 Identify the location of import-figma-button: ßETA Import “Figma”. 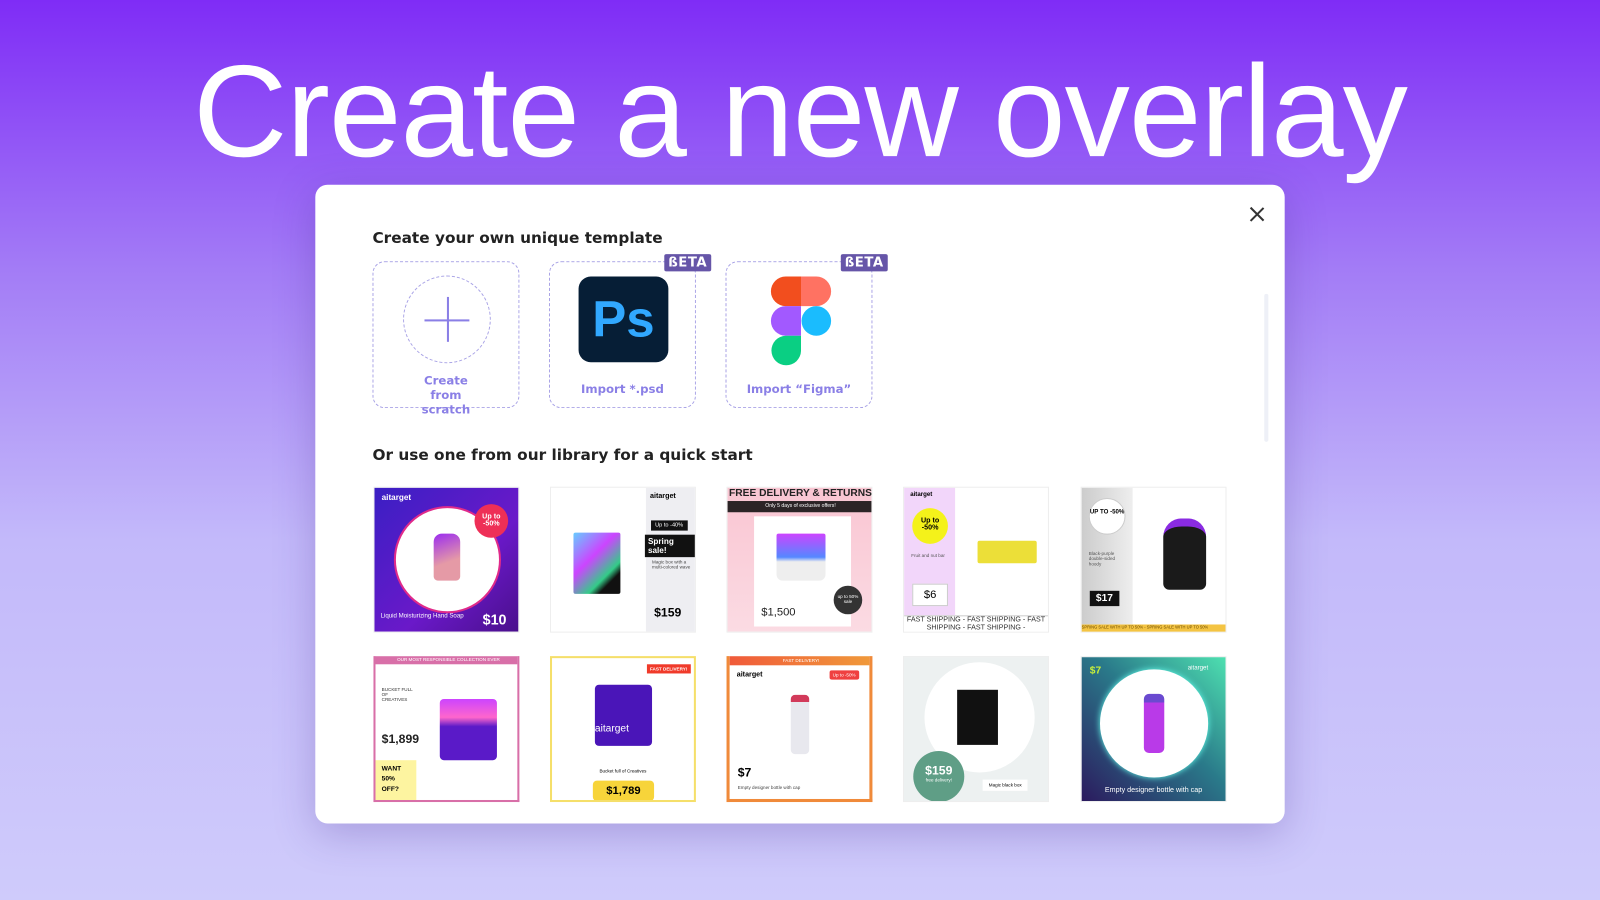
(806, 331).